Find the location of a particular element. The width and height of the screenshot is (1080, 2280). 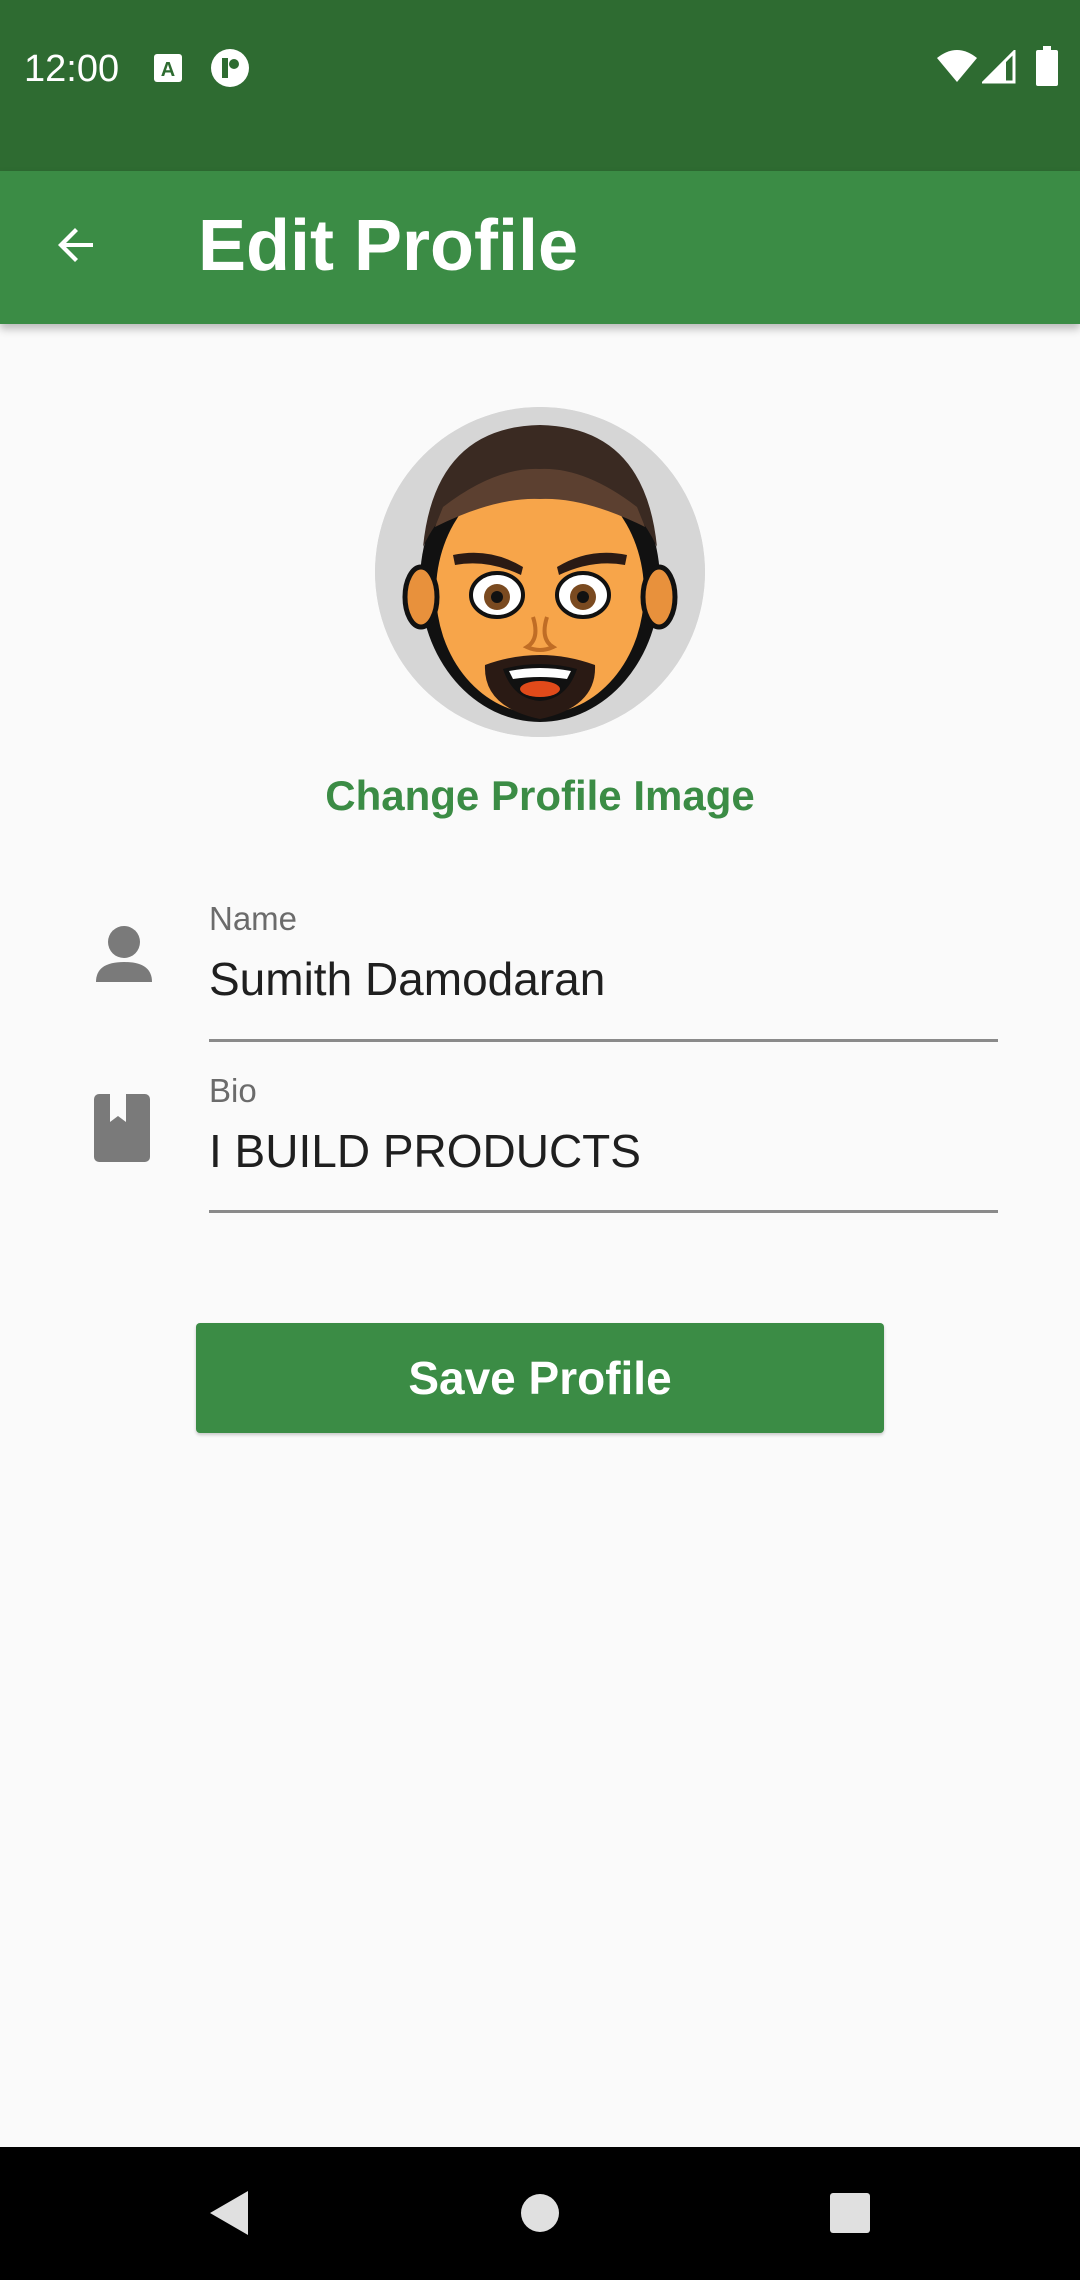

avatar-face-icon is located at coordinates (540, 572).